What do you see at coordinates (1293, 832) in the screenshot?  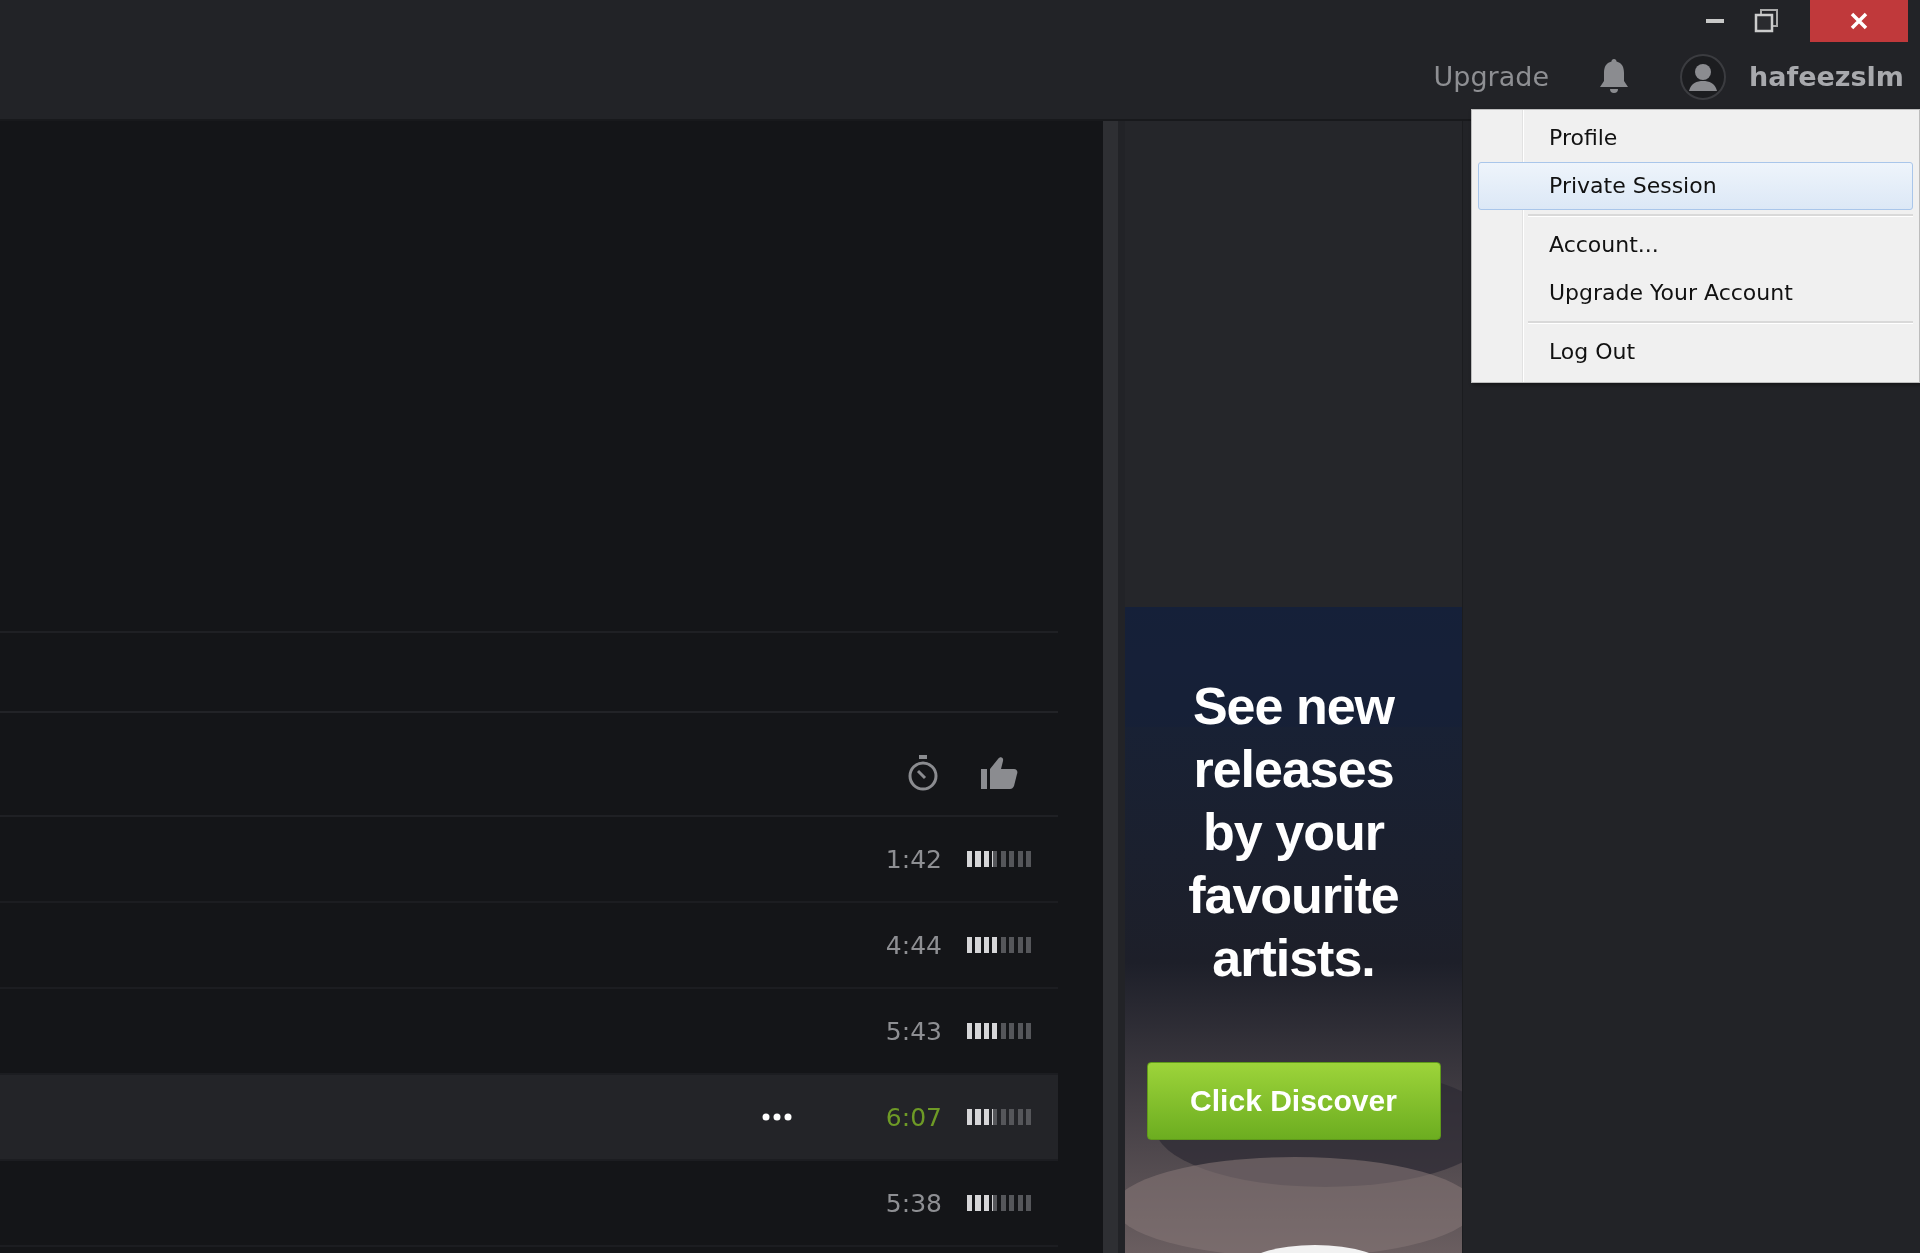 I see `ad-headline: See new releases by your favourite artists.` at bounding box center [1293, 832].